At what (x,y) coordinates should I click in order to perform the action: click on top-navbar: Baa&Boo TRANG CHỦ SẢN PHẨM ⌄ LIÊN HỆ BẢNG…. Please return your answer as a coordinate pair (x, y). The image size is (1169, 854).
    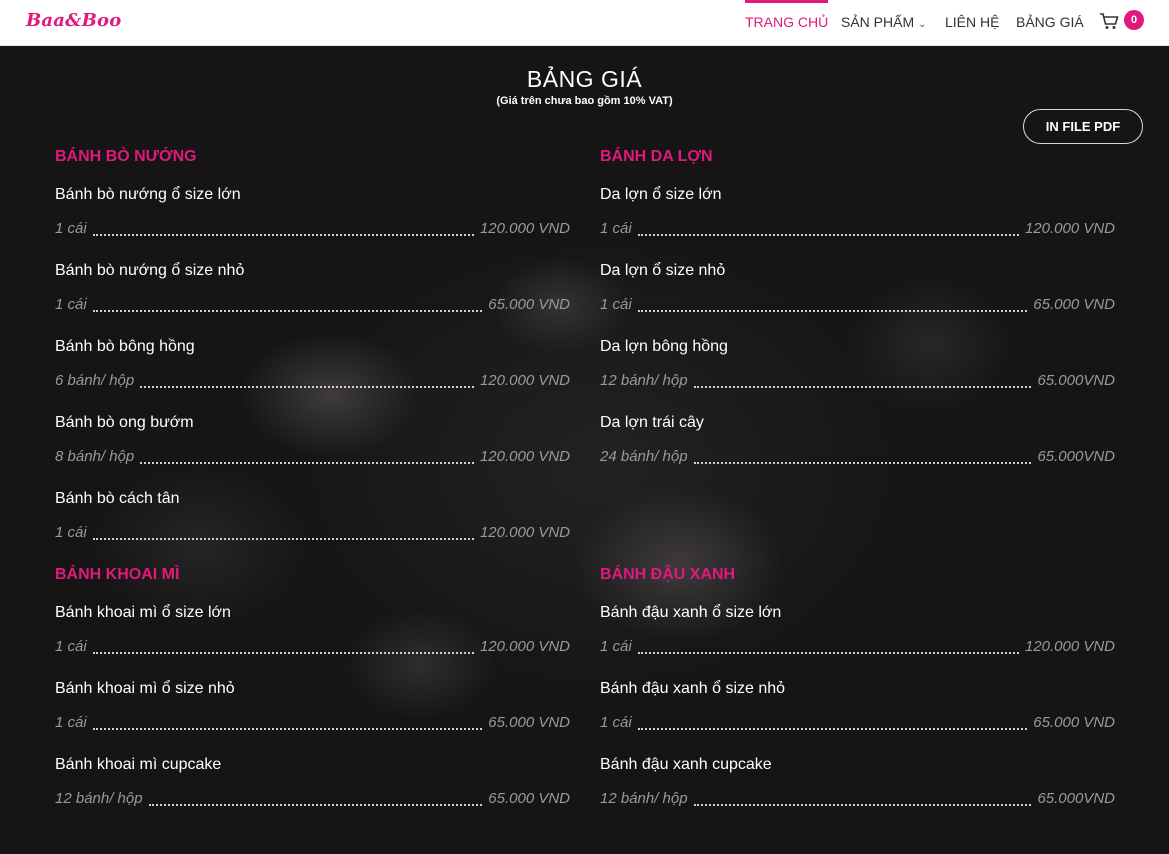
    Looking at the image, I should click on (584, 23).